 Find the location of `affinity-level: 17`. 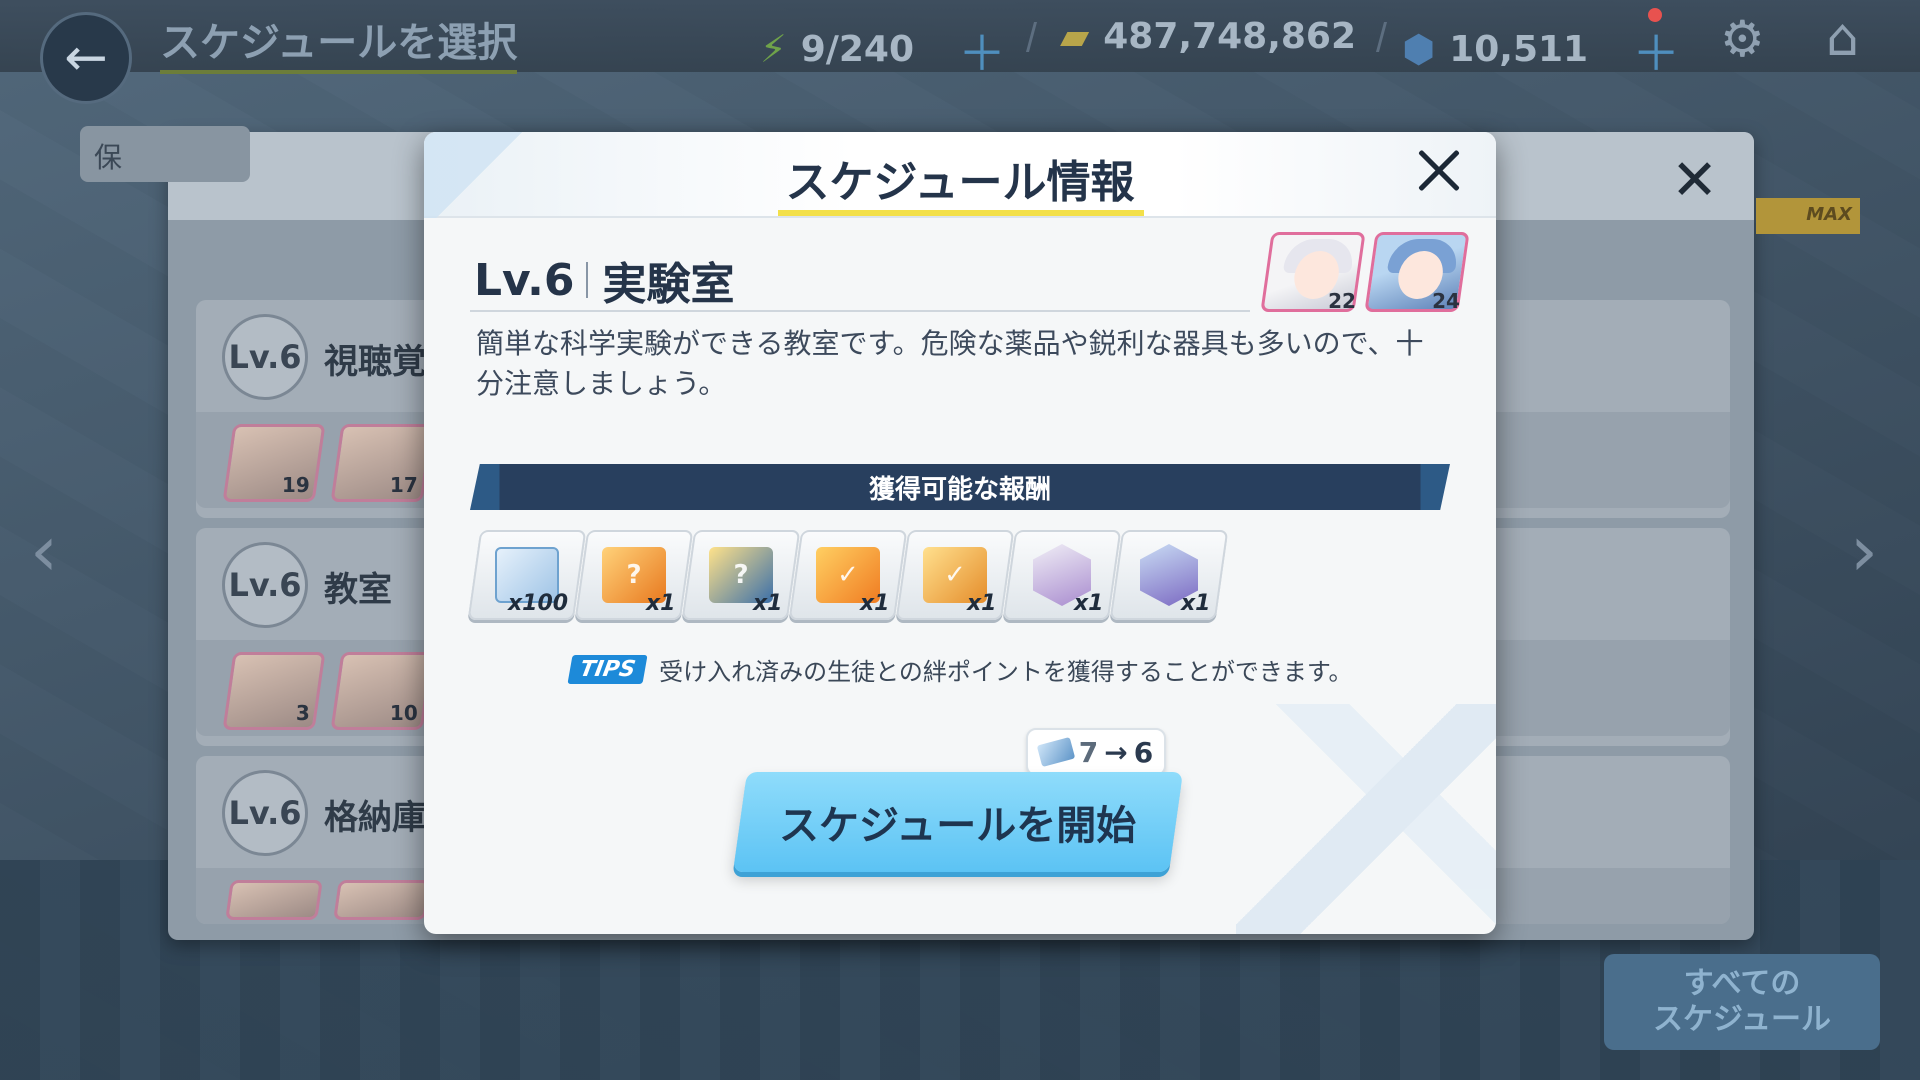

affinity-level: 17 is located at coordinates (404, 485).